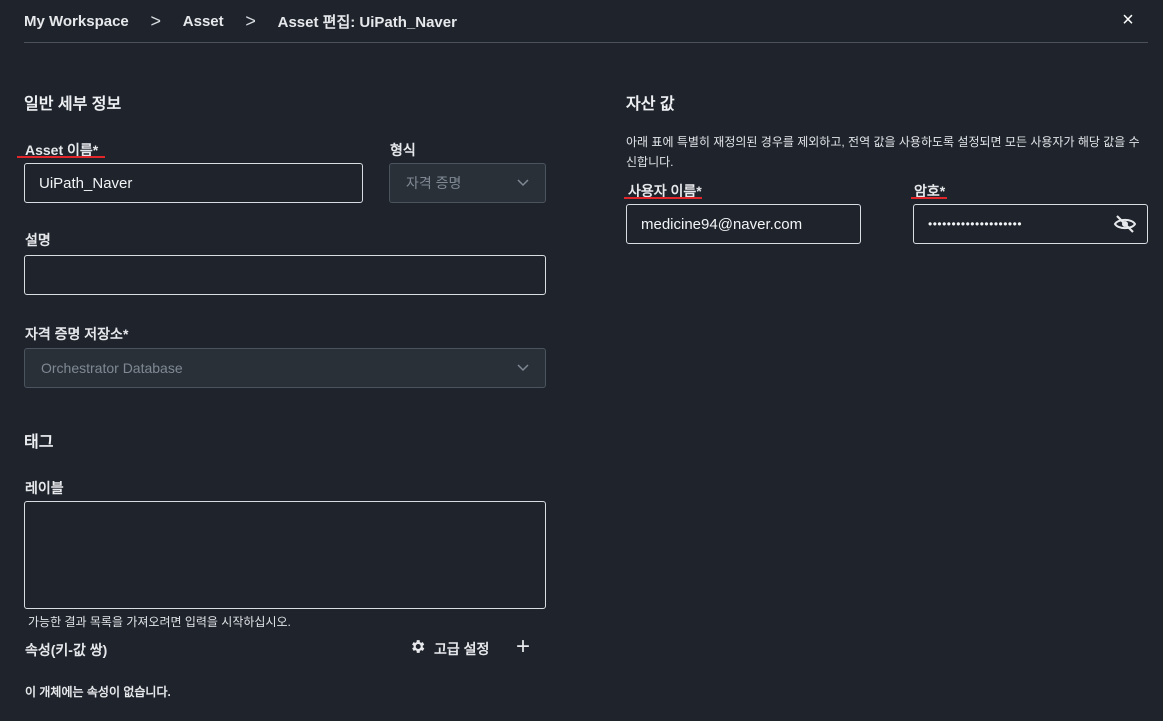  What do you see at coordinates (1125, 224) in the screenshot?
I see `eye-off-icon` at bounding box center [1125, 224].